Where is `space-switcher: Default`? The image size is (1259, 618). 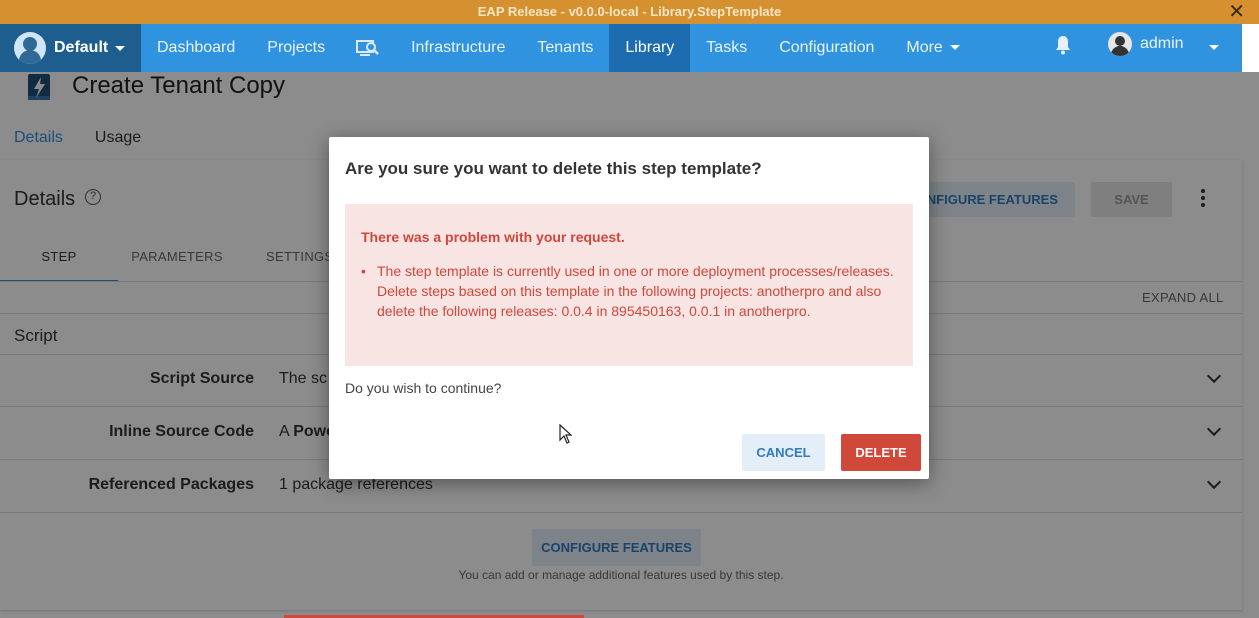
space-switcher: Default is located at coordinates (70, 48).